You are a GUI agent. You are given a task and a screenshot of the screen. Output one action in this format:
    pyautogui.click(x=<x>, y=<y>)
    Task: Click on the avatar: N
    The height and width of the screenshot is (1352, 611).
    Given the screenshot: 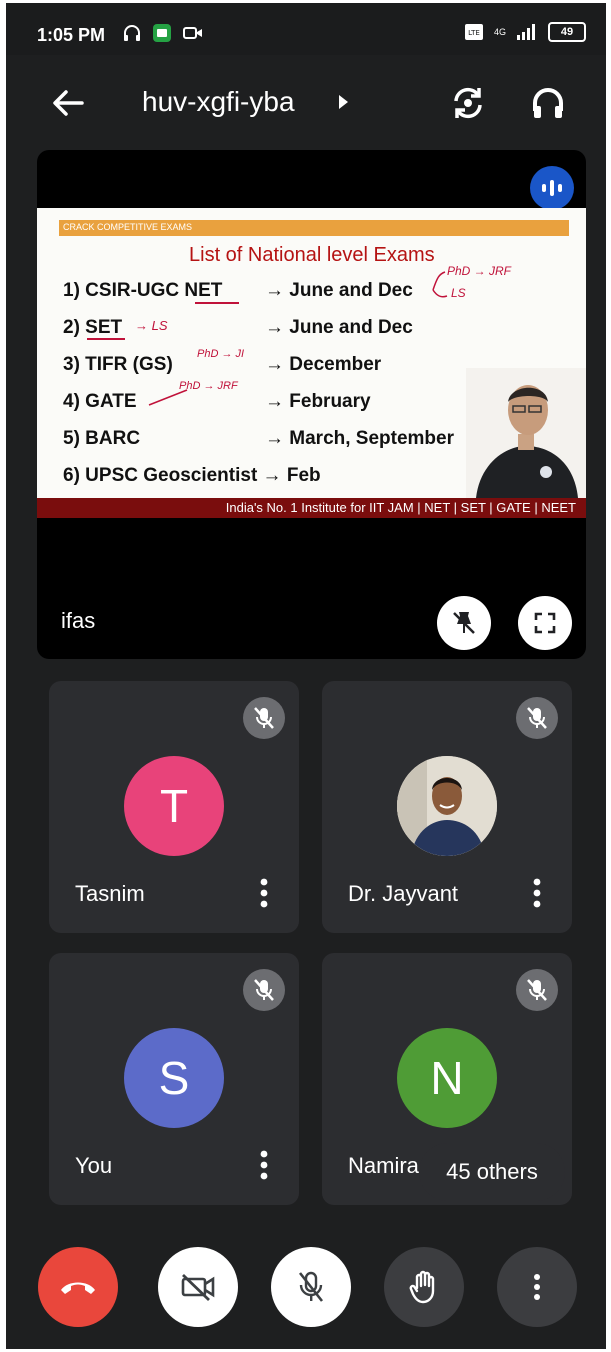 What is the action you would take?
    pyautogui.click(x=447, y=1078)
    